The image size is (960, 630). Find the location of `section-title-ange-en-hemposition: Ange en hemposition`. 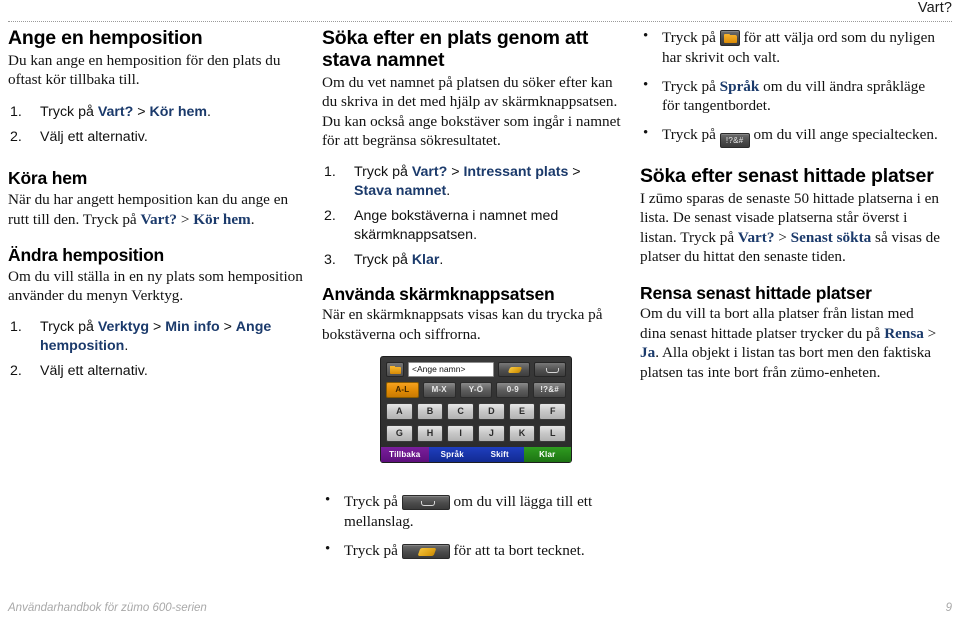

section-title-ange-en-hemposition: Ange en hemposition is located at coordinates (105, 38).